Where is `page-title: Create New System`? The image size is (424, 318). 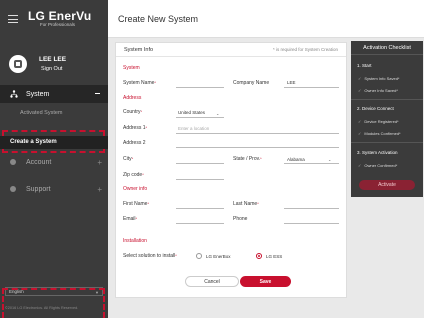
page-title: Create New System is located at coordinates (266, 19).